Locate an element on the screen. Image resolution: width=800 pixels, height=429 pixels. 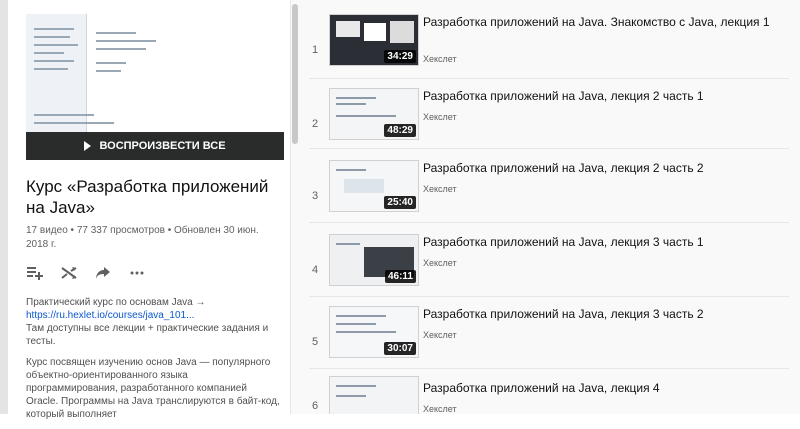
thumbnail-image is located at coordinates (155, 74).